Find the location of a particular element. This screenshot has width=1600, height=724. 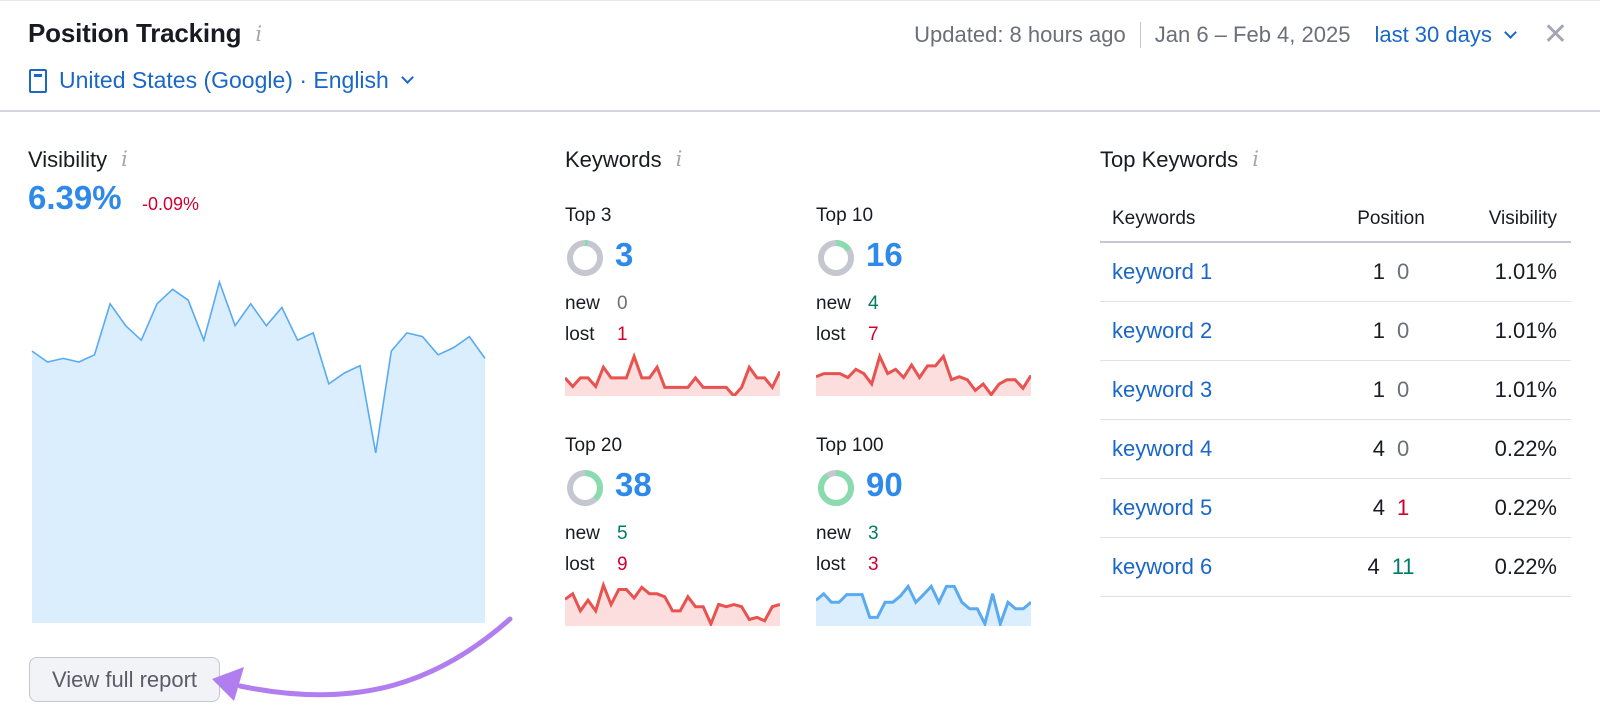

new-value: 5 is located at coordinates (622, 533).